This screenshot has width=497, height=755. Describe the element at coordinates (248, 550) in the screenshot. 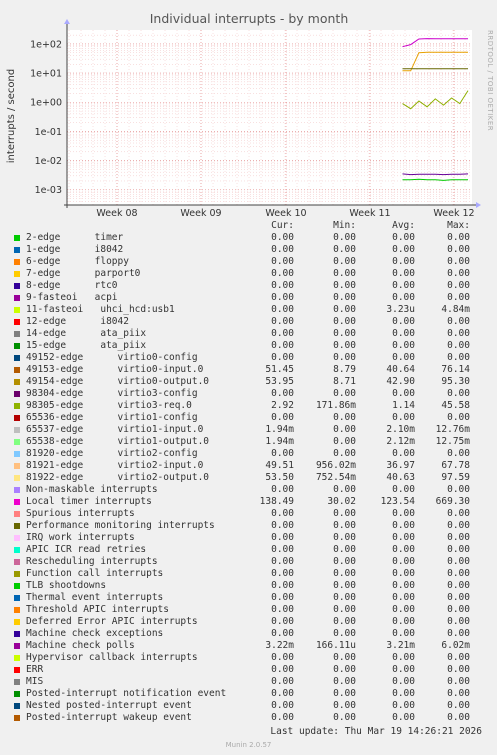

I see `legend-row: APIC ICR read retries 0.00 0.00 0.00 0.00` at that location.